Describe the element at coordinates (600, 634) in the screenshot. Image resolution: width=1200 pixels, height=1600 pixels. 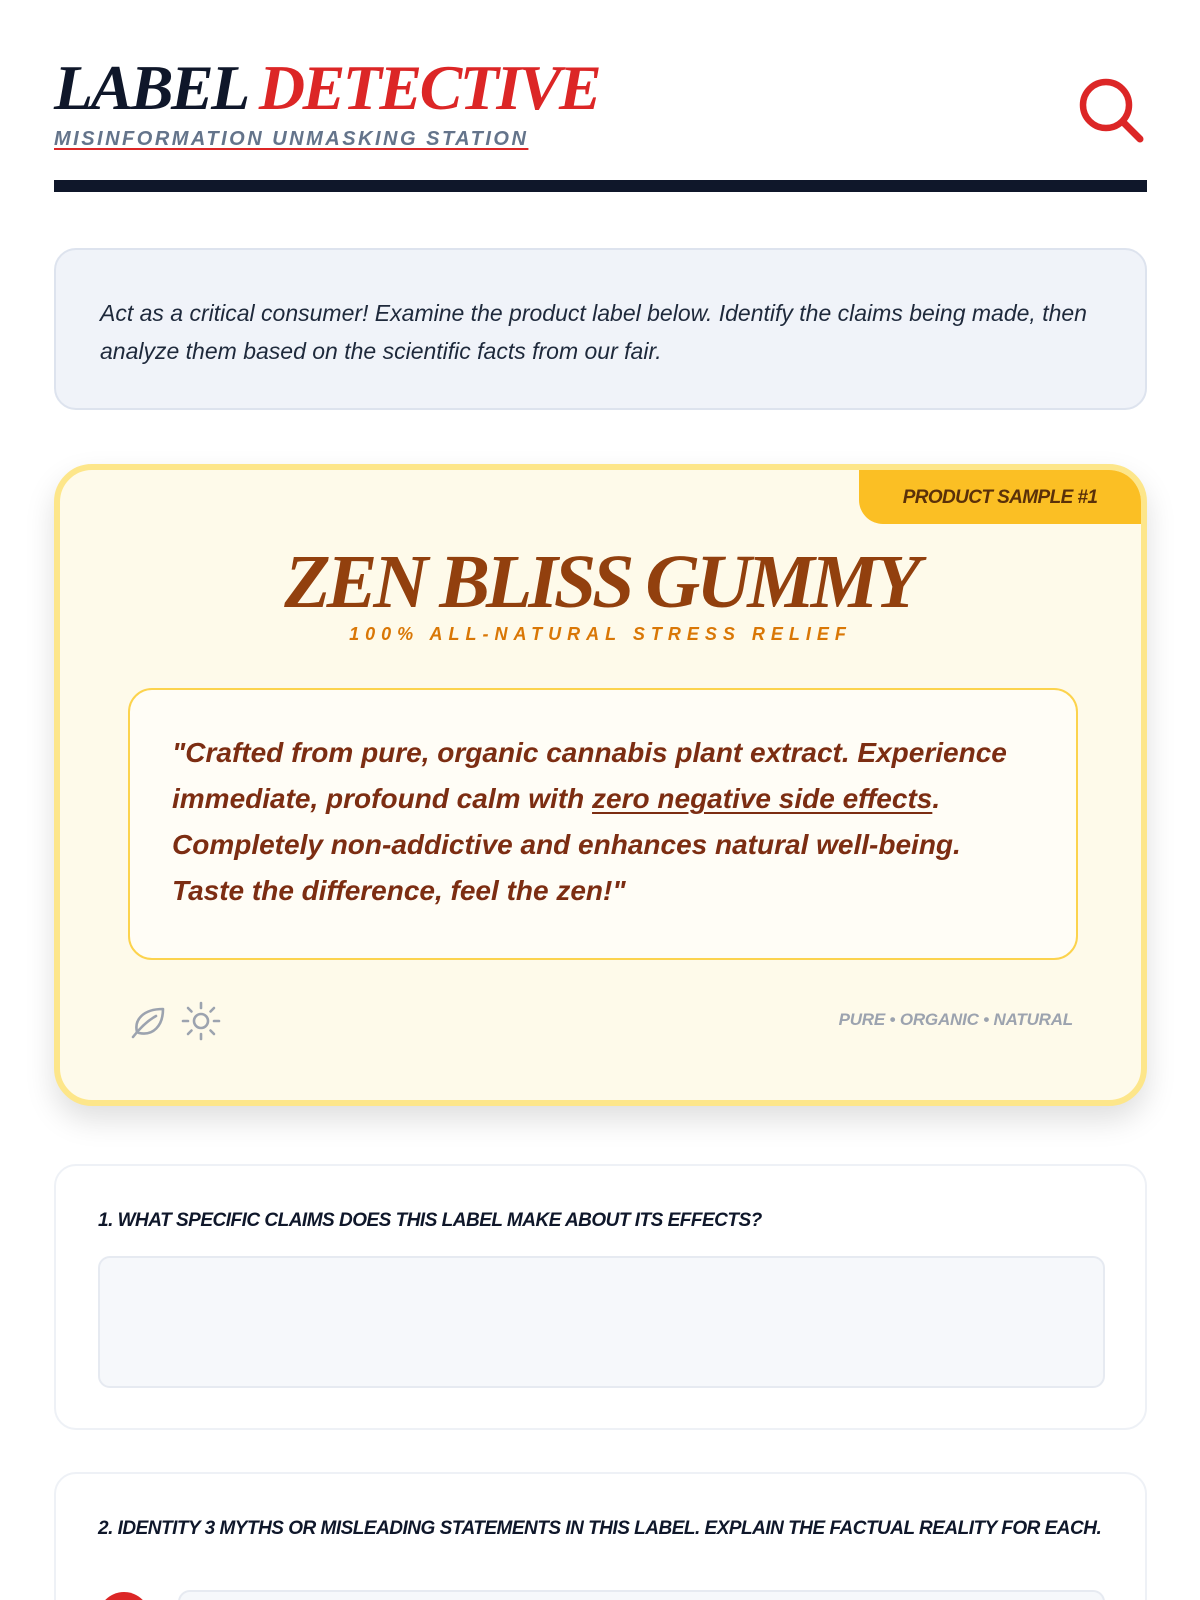
I see `product-tagline: 100% ALL-NATURAL STRESS RELIEF` at that location.